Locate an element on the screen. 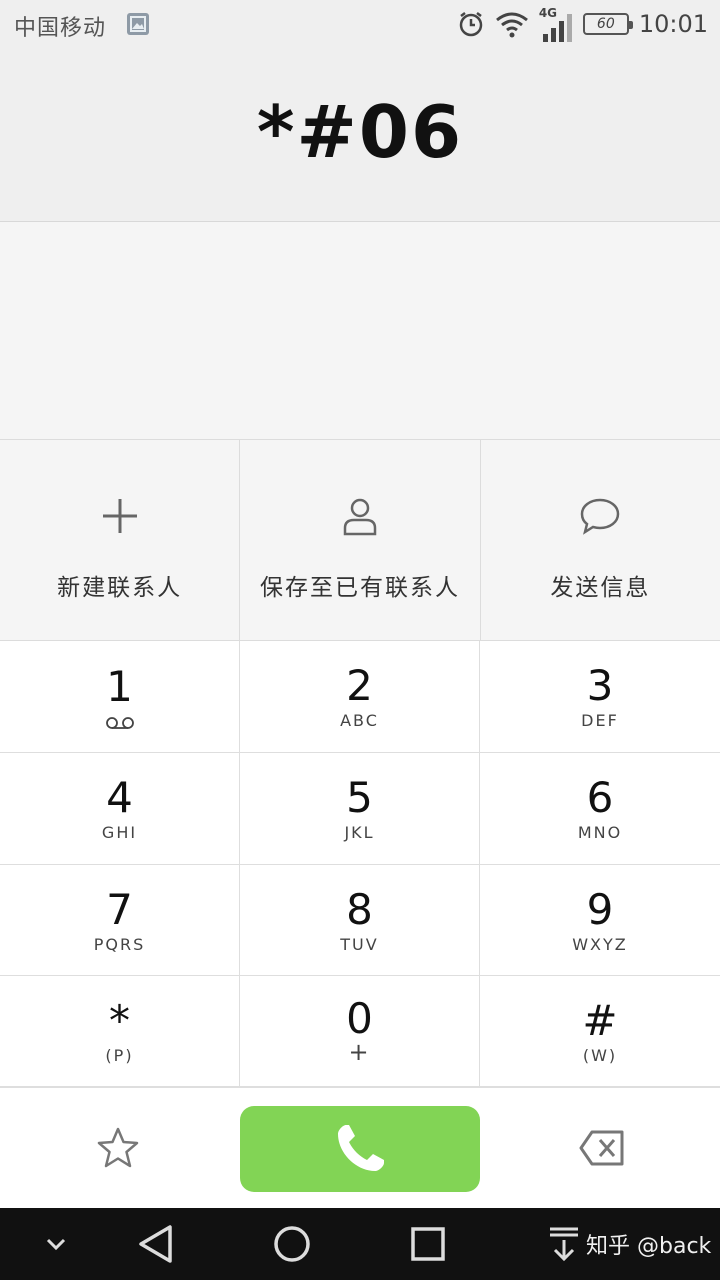 The height and width of the screenshot is (1280, 720). key-digit: 7 is located at coordinates (119, 909).